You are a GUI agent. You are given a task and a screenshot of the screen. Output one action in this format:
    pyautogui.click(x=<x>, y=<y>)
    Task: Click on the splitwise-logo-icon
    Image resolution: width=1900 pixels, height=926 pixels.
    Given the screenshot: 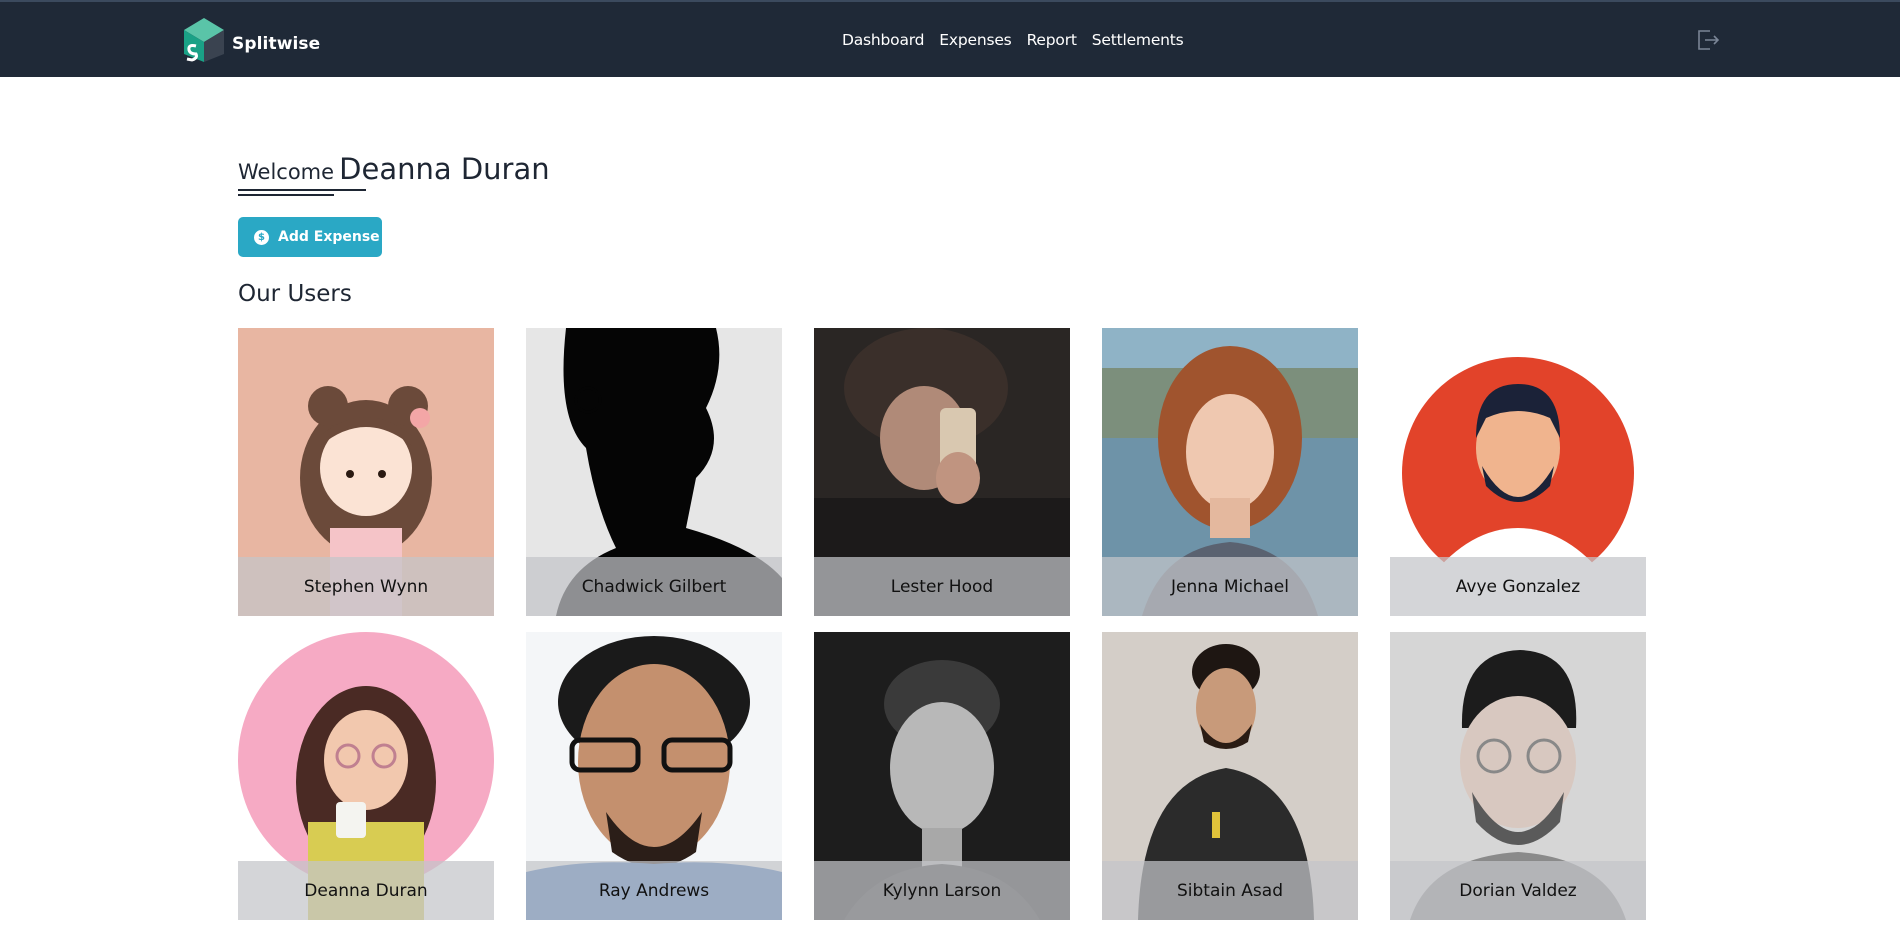 What is the action you would take?
    pyautogui.click(x=204, y=40)
    